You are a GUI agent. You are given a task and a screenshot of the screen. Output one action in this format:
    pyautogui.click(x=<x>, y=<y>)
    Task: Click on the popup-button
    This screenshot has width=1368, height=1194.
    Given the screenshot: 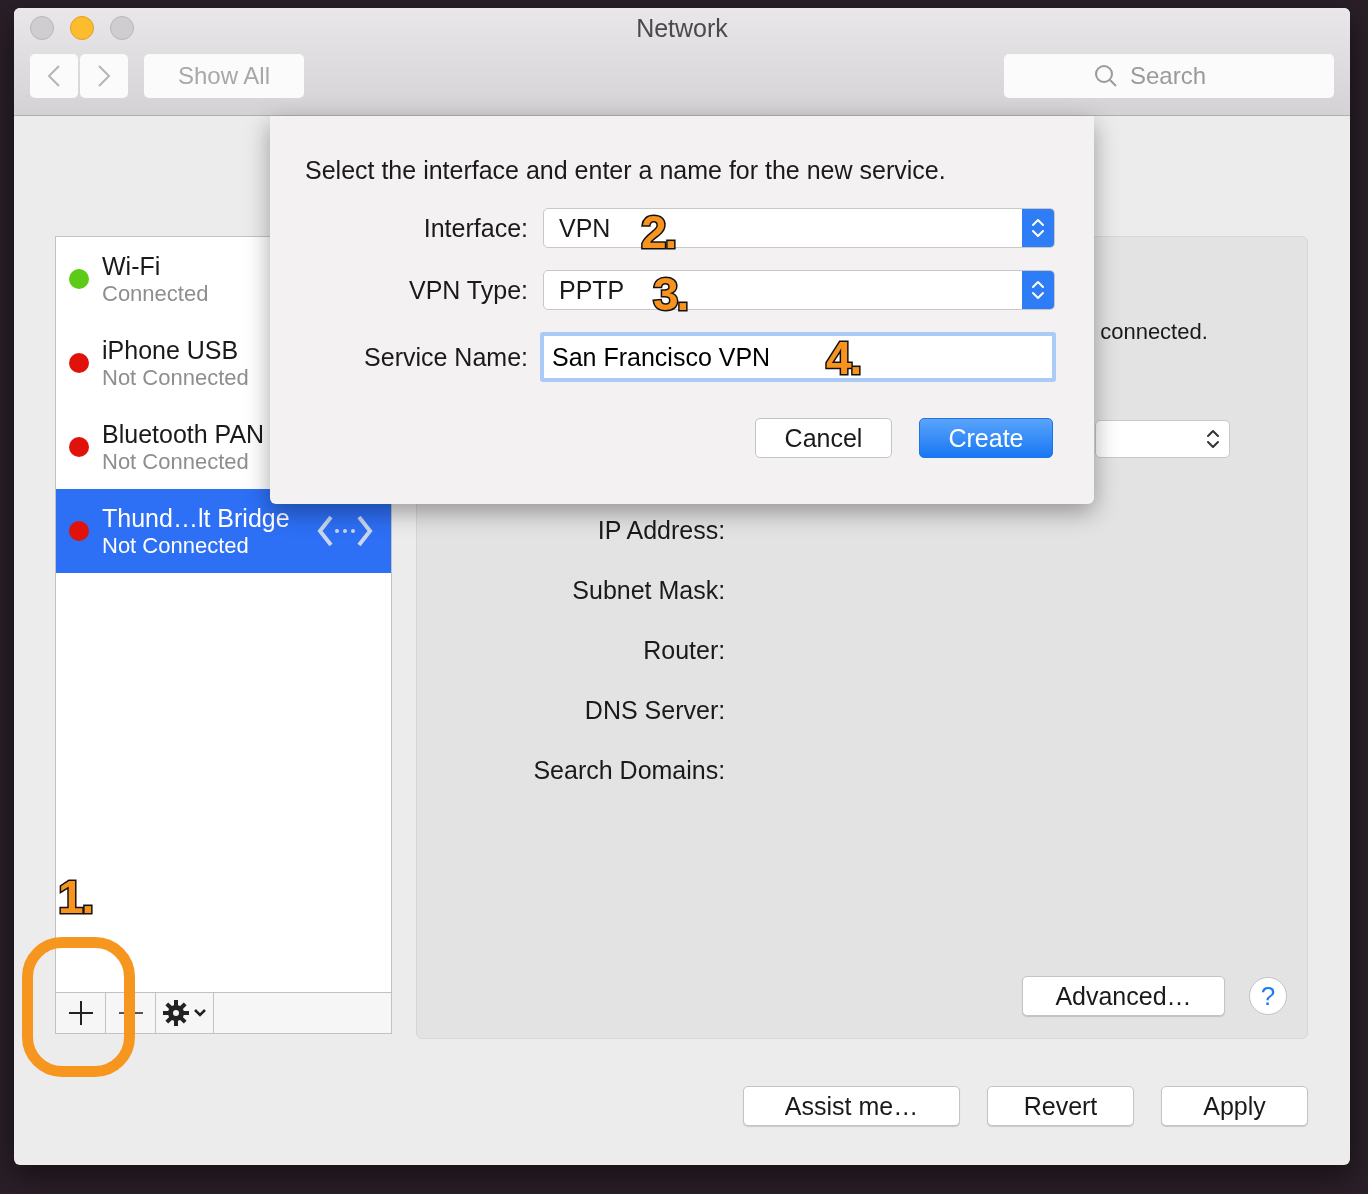 What is the action you would take?
    pyautogui.click(x=1163, y=439)
    